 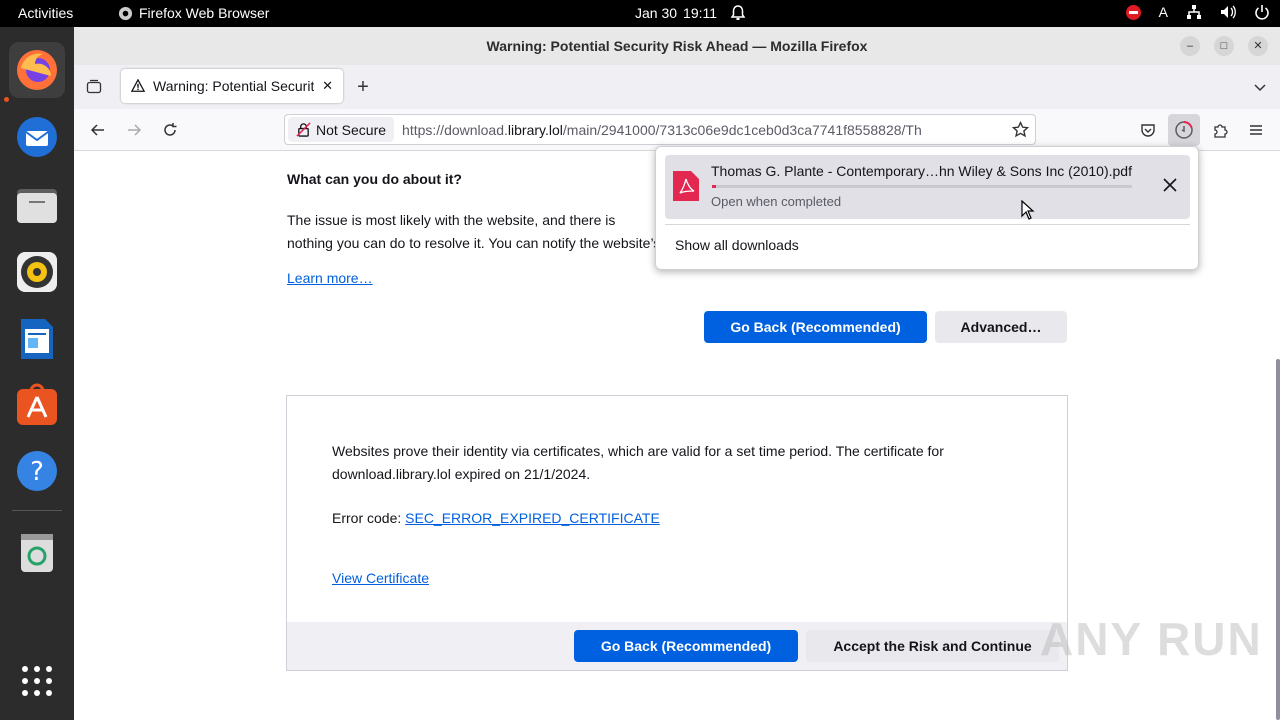 What do you see at coordinates (45, 13) in the screenshot?
I see `activities-button: Activities` at bounding box center [45, 13].